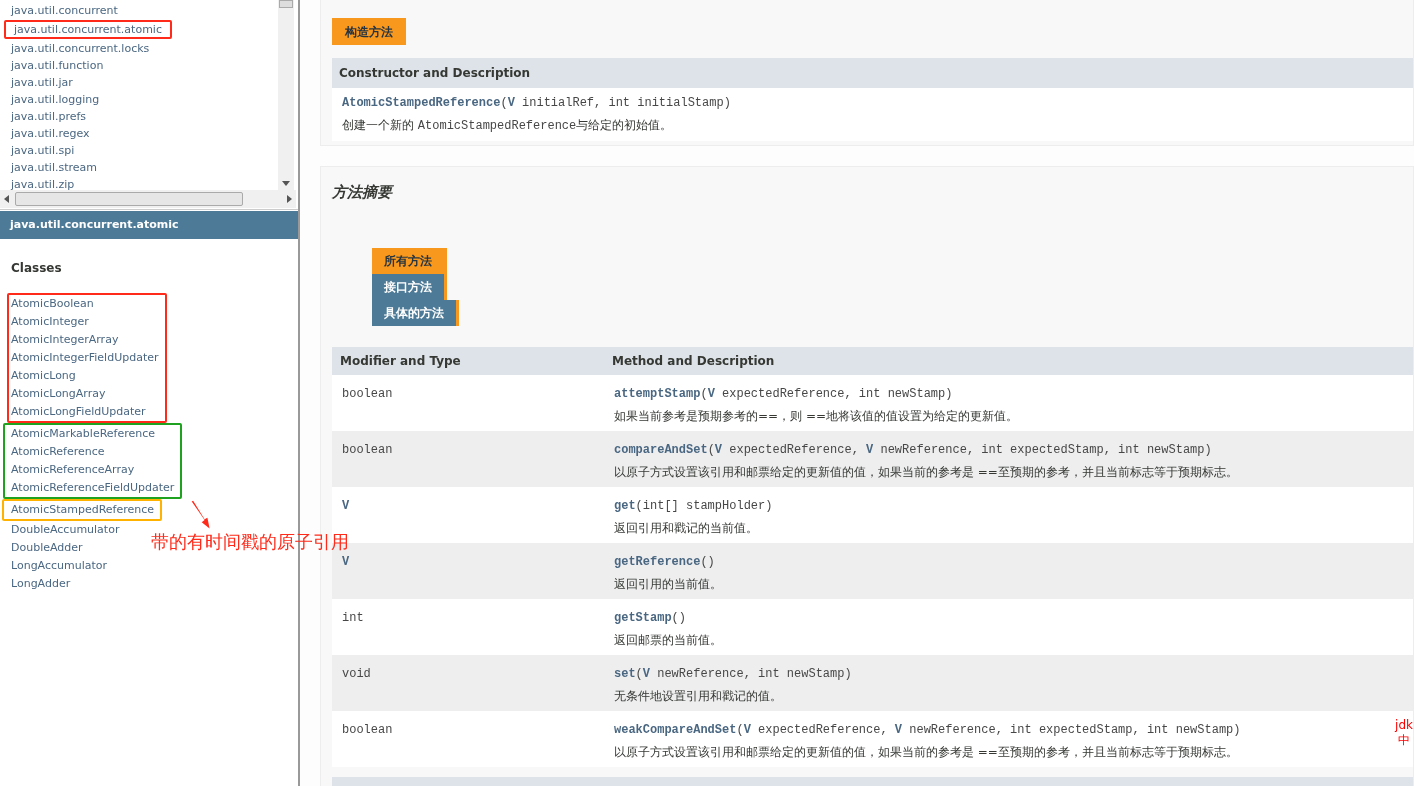 The height and width of the screenshot is (786, 1414). Describe the element at coordinates (286, 183) in the screenshot. I see `scroll-down-icon` at that location.